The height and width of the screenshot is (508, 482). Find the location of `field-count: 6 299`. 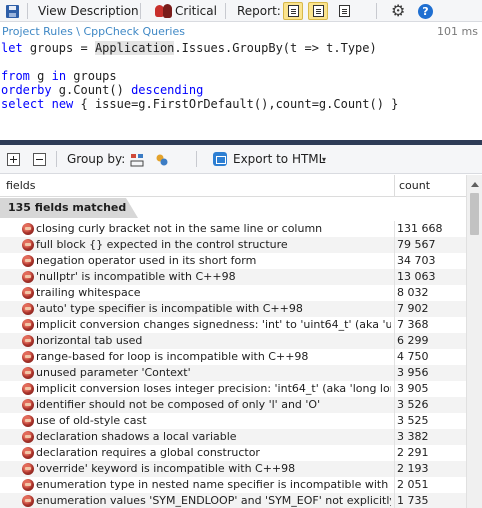

field-count: 6 299 is located at coordinates (413, 340).